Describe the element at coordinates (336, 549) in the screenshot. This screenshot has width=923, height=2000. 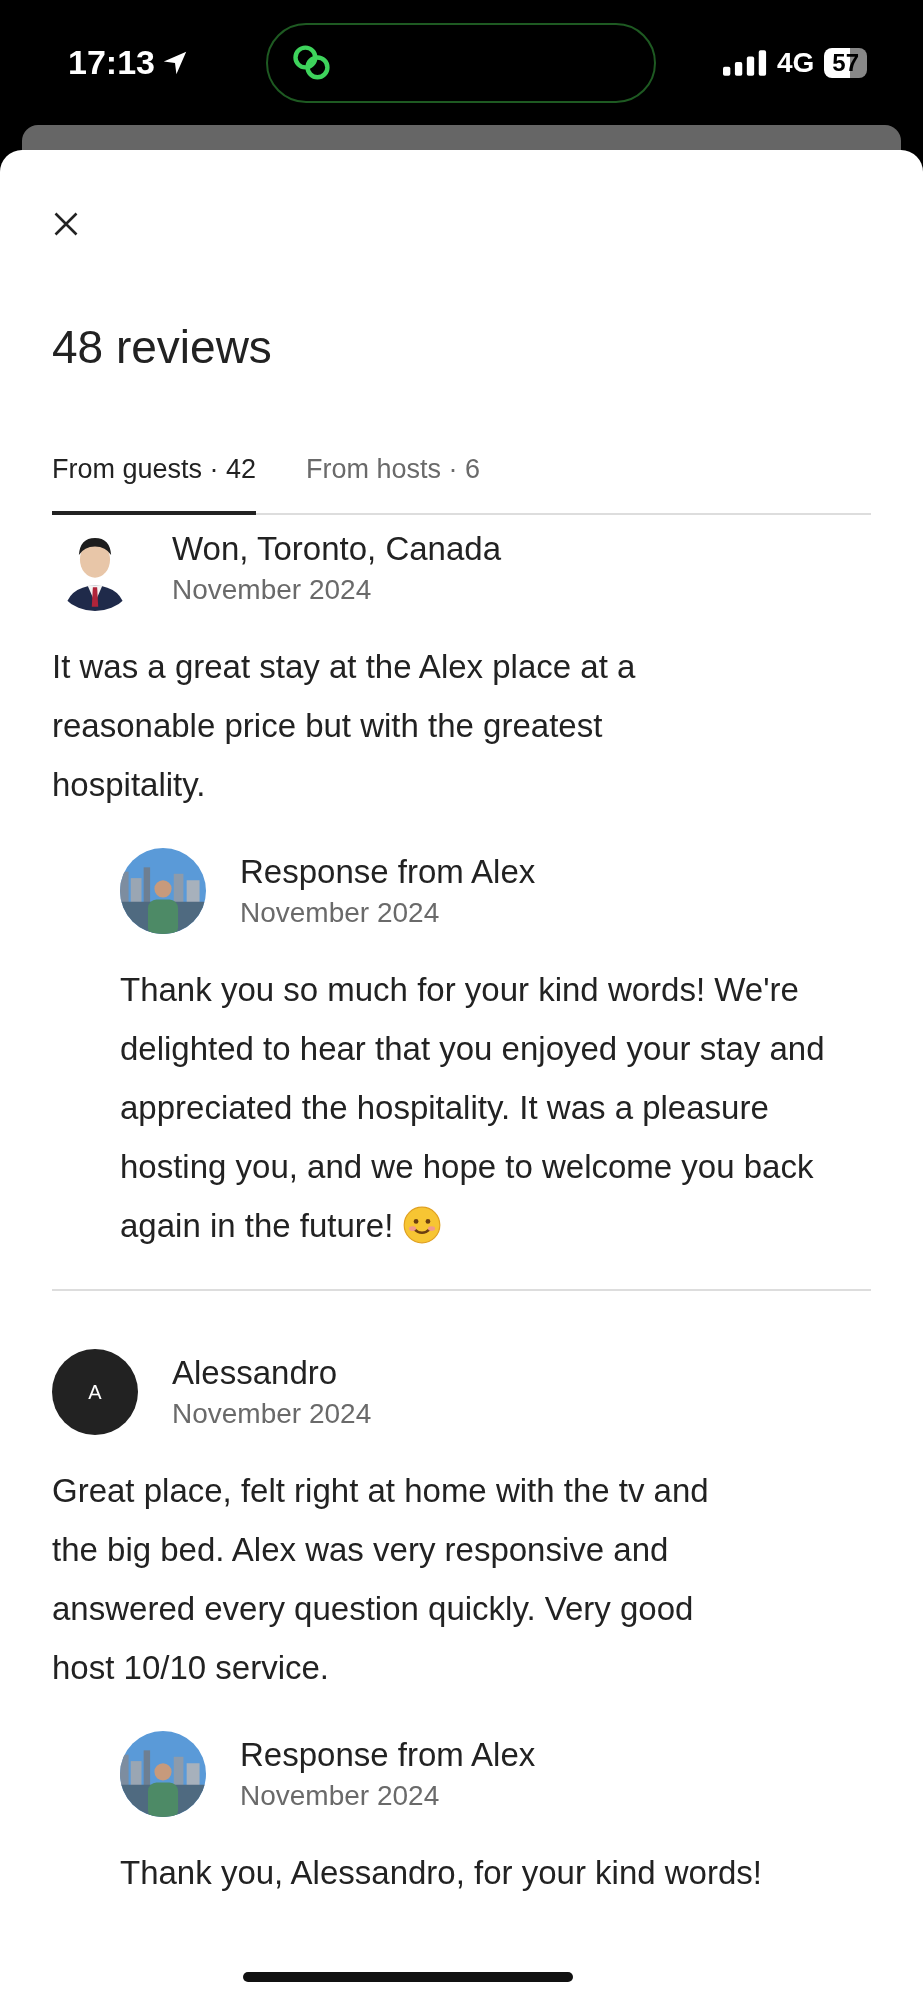
I see `reviewer-name: Won, Toronto, Canada` at that location.